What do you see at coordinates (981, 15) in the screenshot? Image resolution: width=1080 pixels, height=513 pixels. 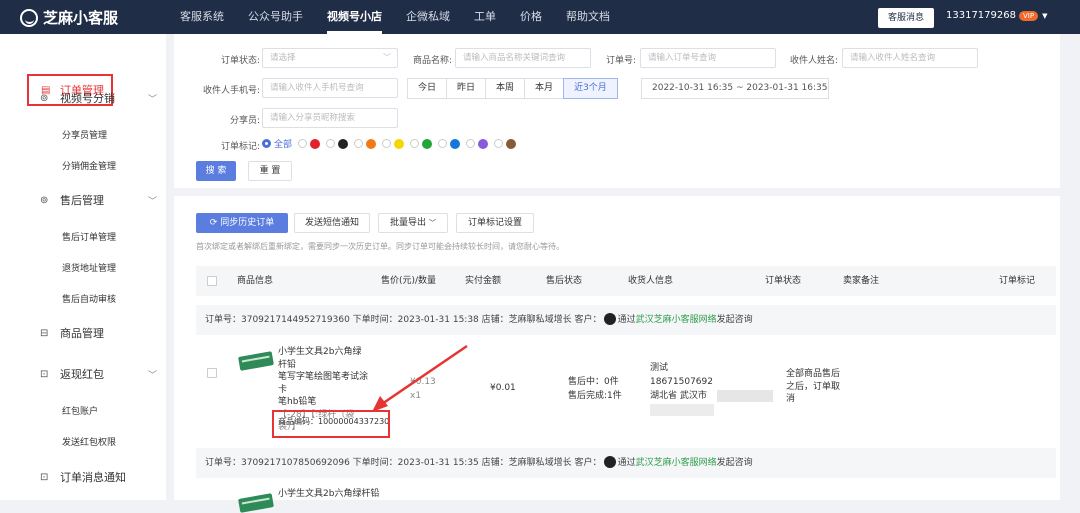 I see `account-phone: 13317179268` at bounding box center [981, 15].